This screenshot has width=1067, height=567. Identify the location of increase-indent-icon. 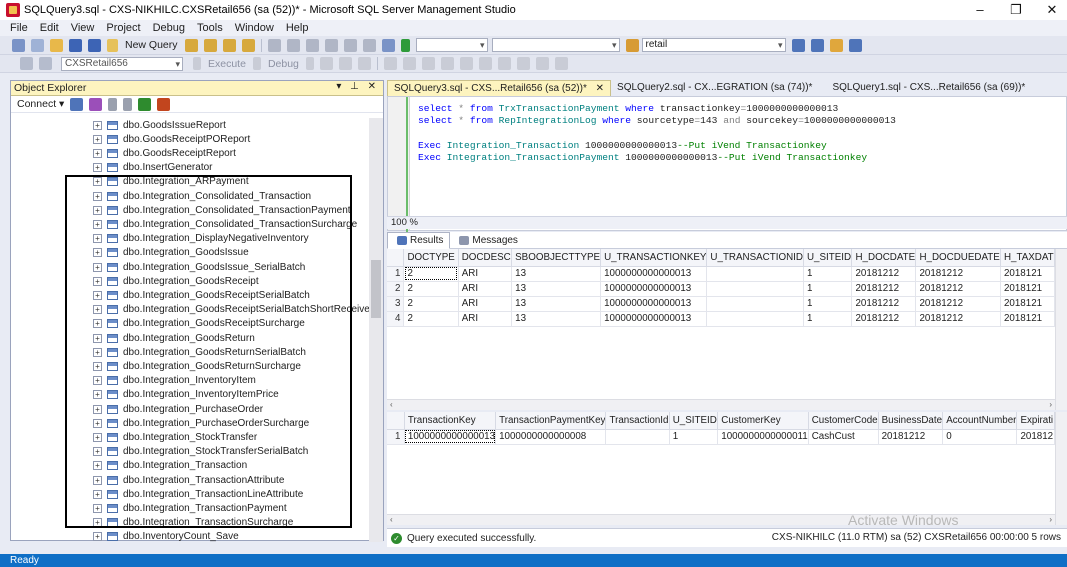
(542, 63).